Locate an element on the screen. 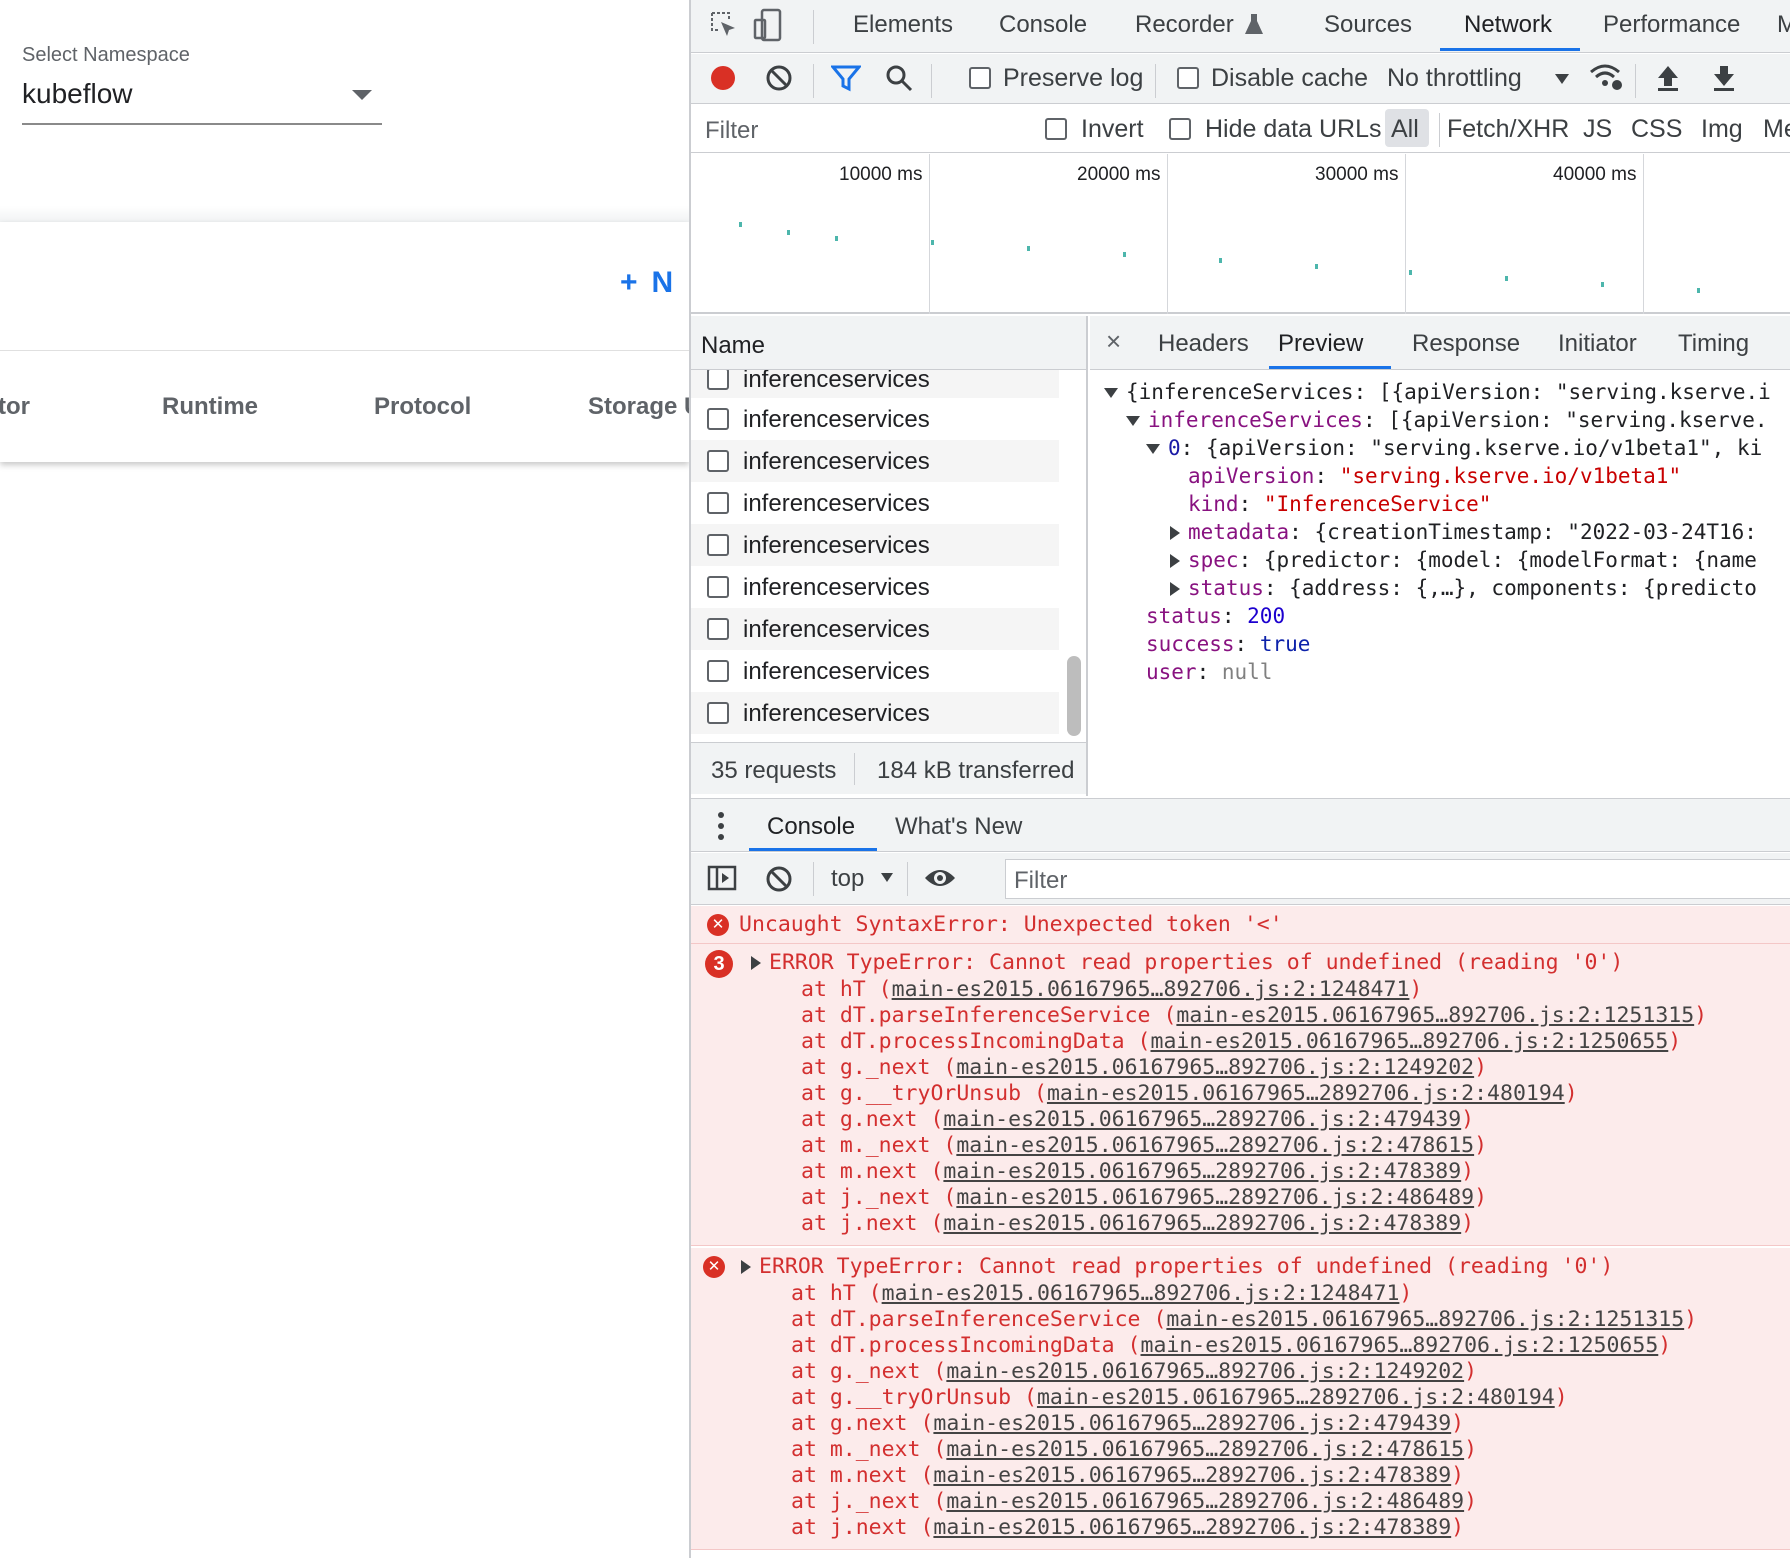 This screenshot has height=1558, width=1790. request-list-header: Name is located at coordinates (888, 343).